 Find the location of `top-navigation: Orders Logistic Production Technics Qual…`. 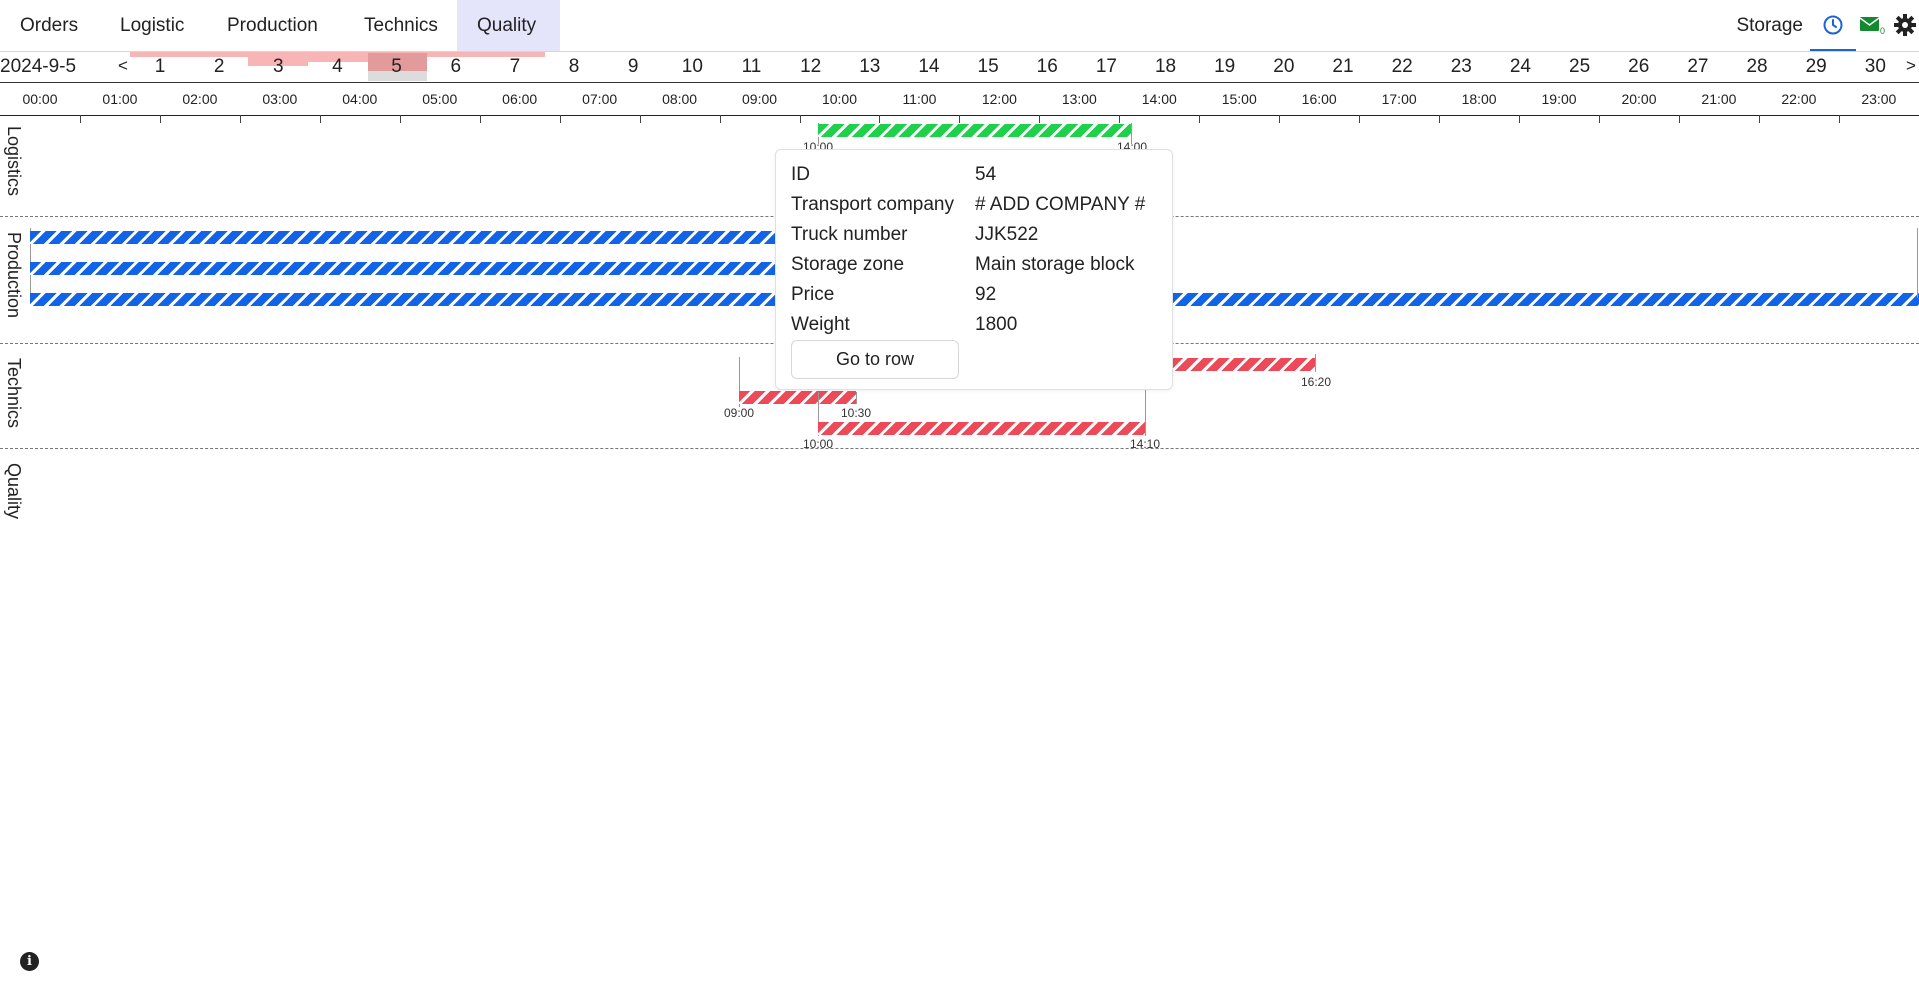

top-navigation: Orders Logistic Production Technics Qual… is located at coordinates (959, 25).